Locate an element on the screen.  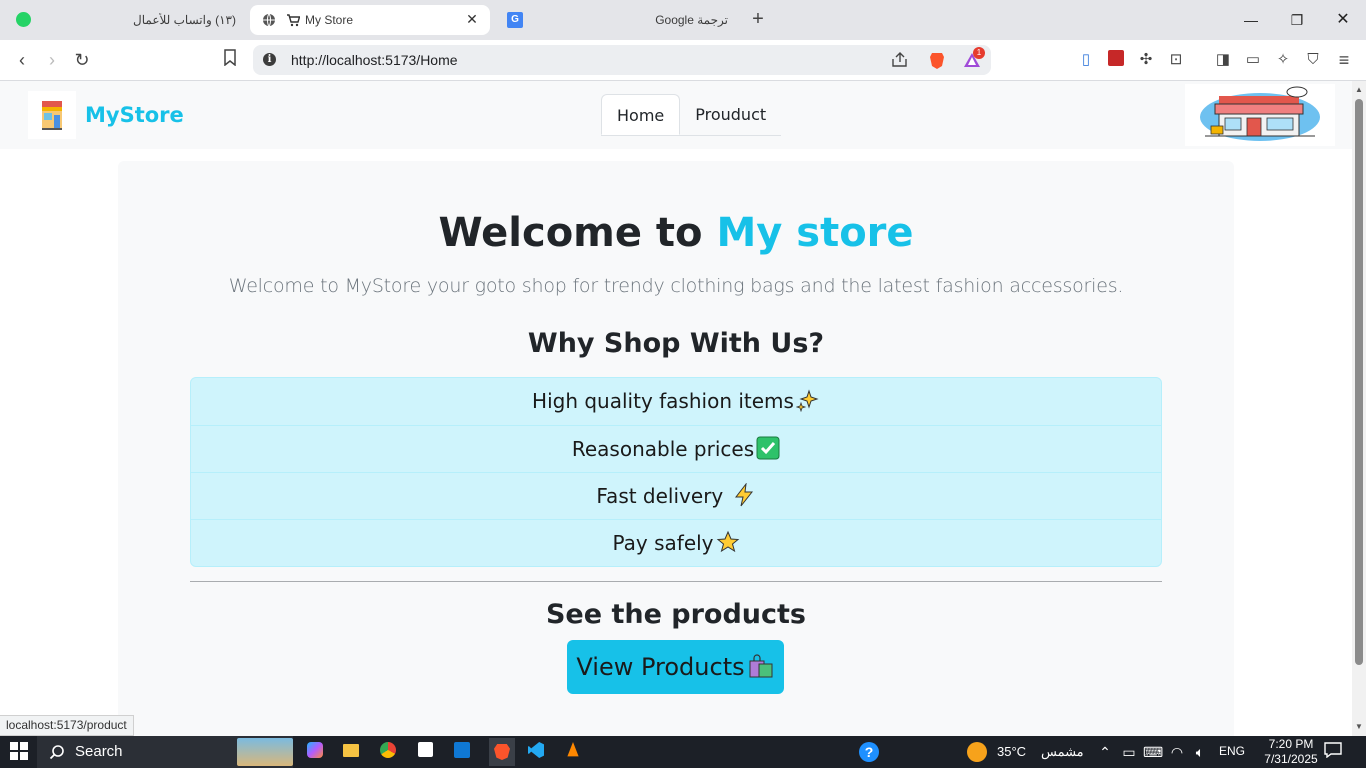
restore-button: ❐ is located at coordinates (1297, 20).